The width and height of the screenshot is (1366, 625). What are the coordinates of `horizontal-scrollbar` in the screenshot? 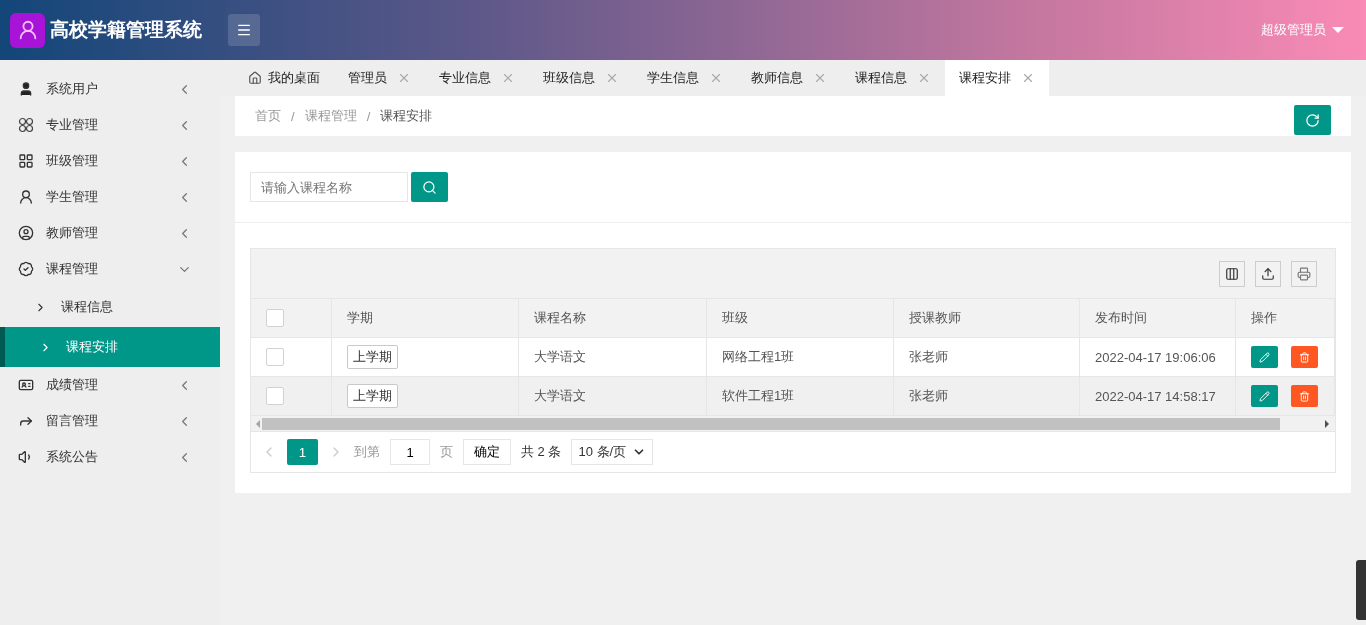 It's located at (793, 424).